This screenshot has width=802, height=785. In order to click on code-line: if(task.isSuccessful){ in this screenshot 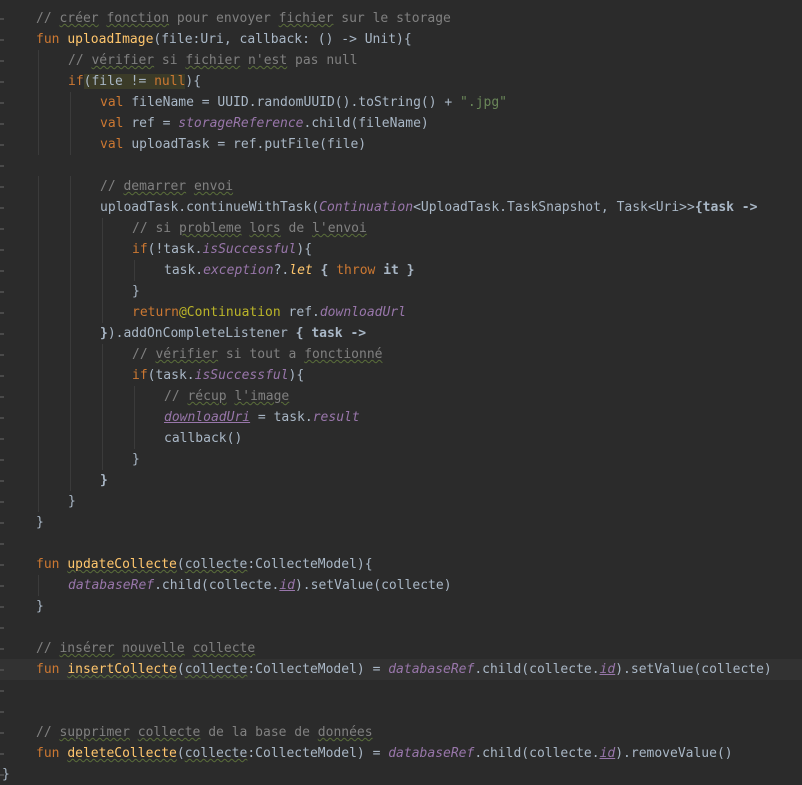, I will do `click(401, 375)`.